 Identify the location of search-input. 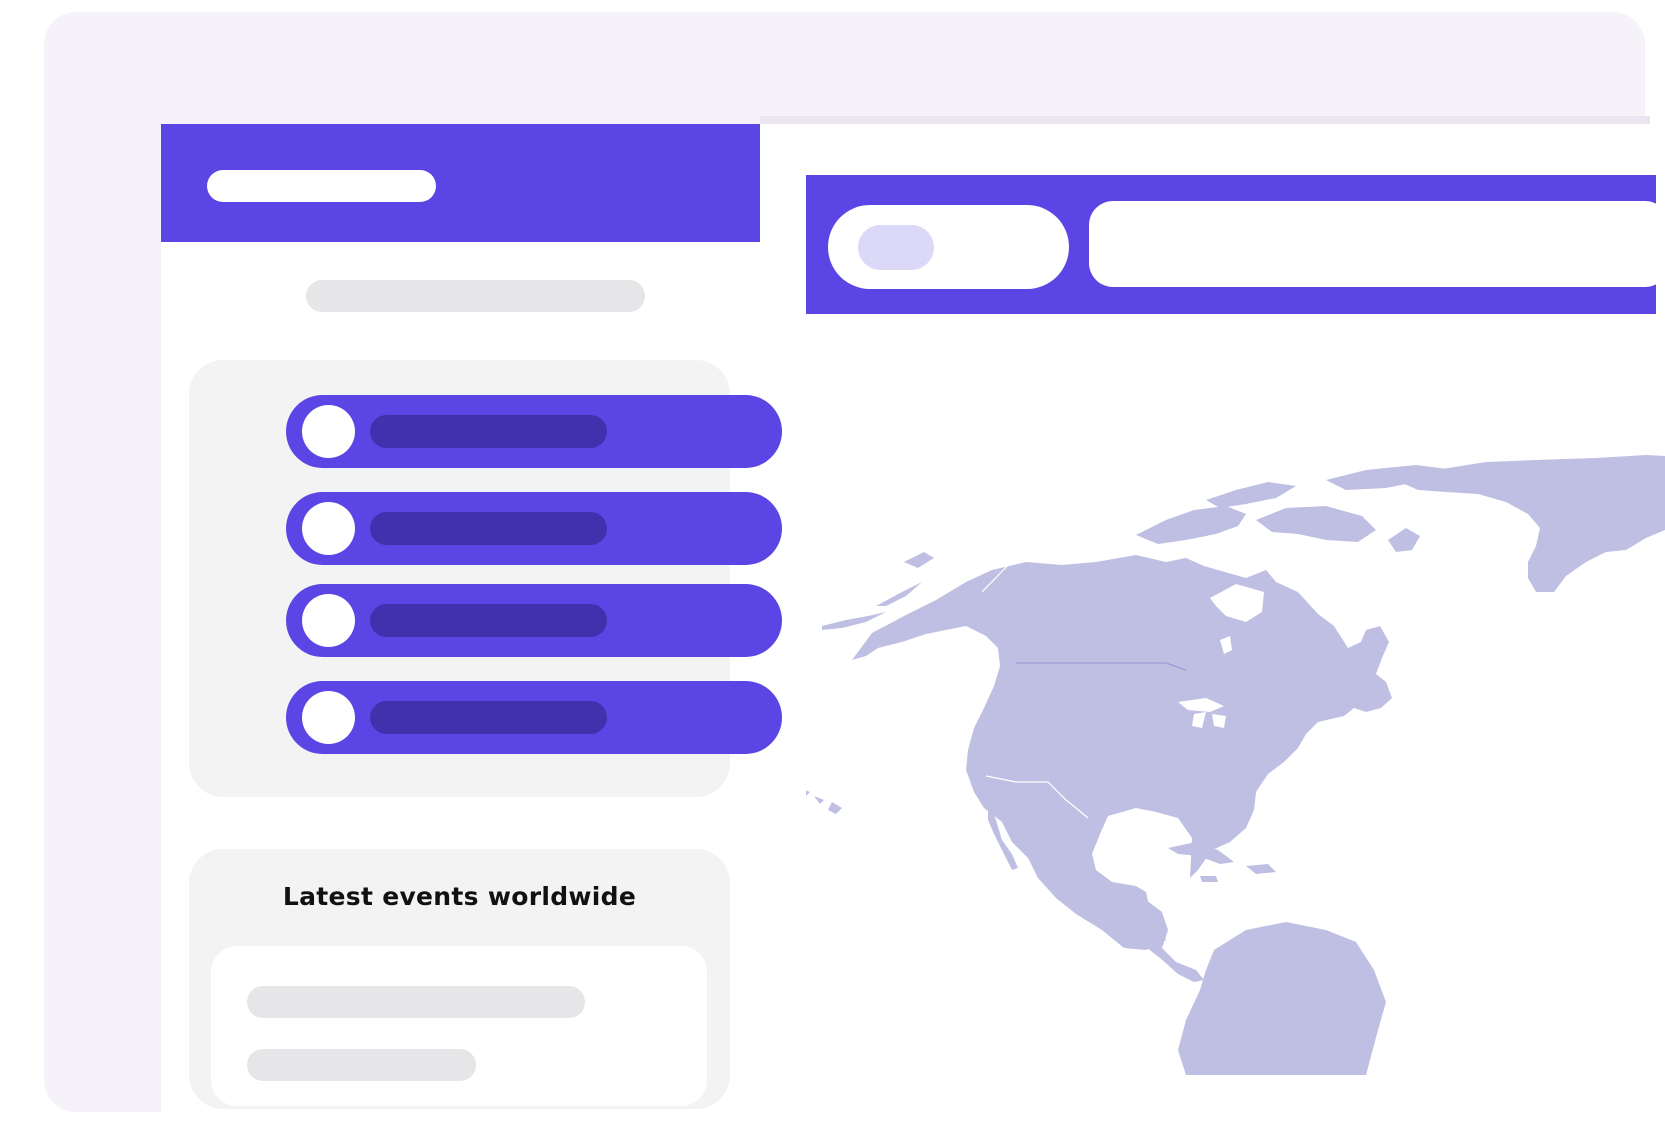
(1377, 244).